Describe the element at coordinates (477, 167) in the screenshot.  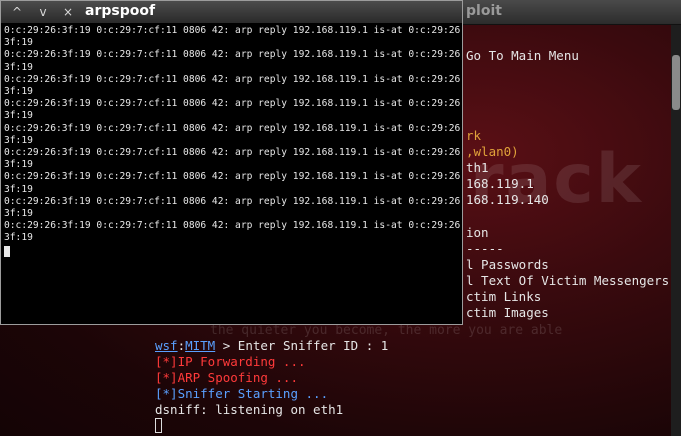
I see `menu-line: th1` at that location.